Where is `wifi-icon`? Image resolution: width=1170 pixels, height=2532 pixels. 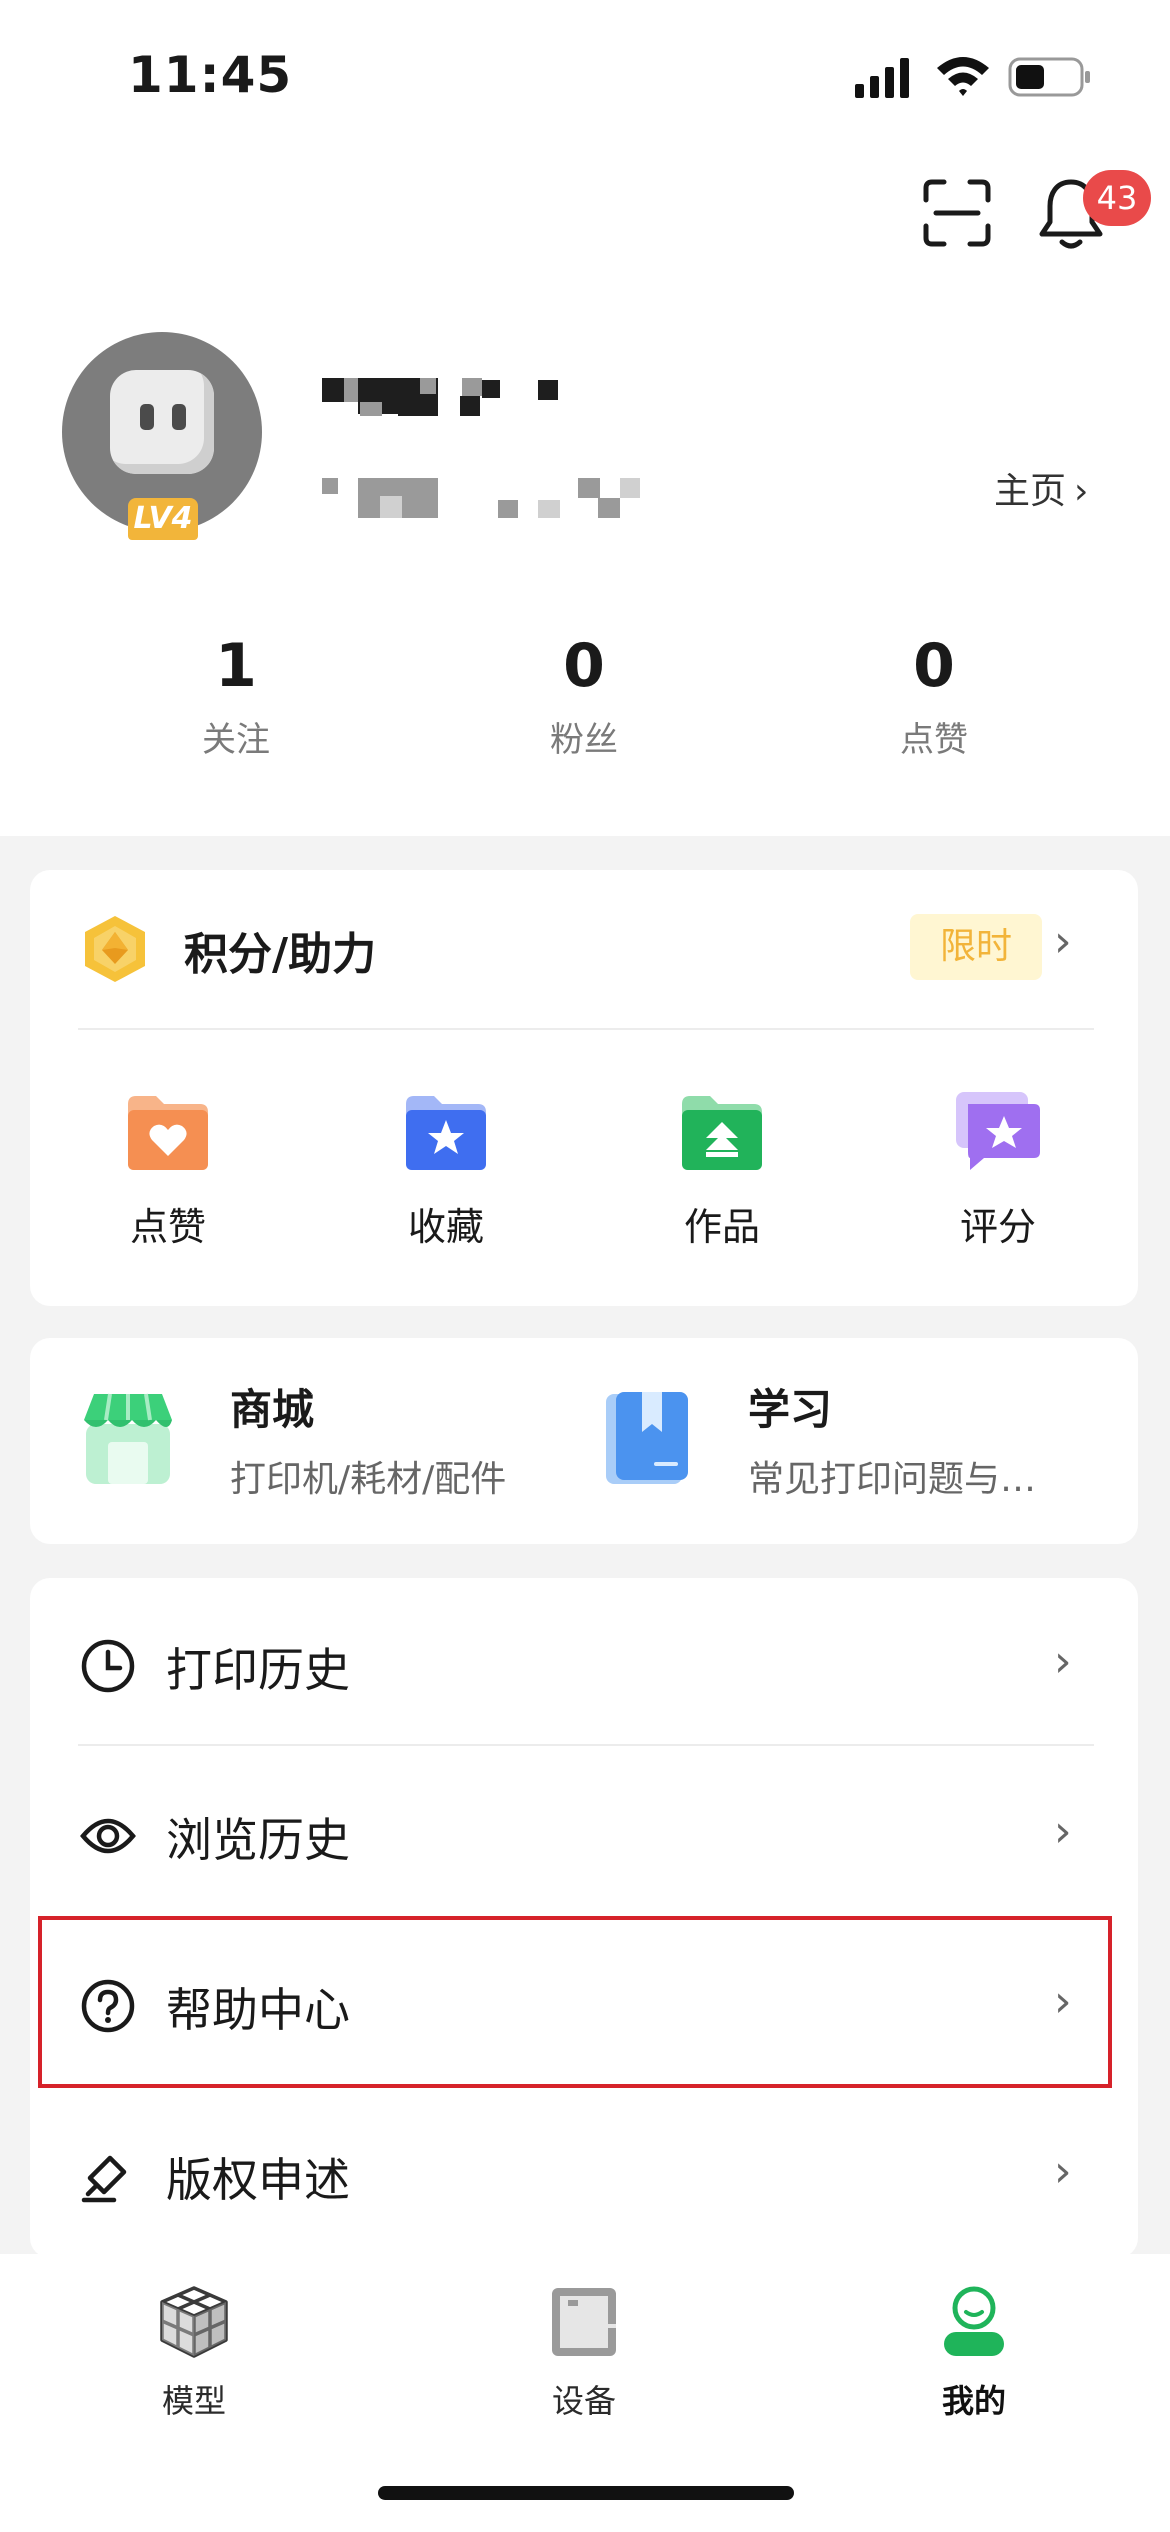 wifi-icon is located at coordinates (963, 76).